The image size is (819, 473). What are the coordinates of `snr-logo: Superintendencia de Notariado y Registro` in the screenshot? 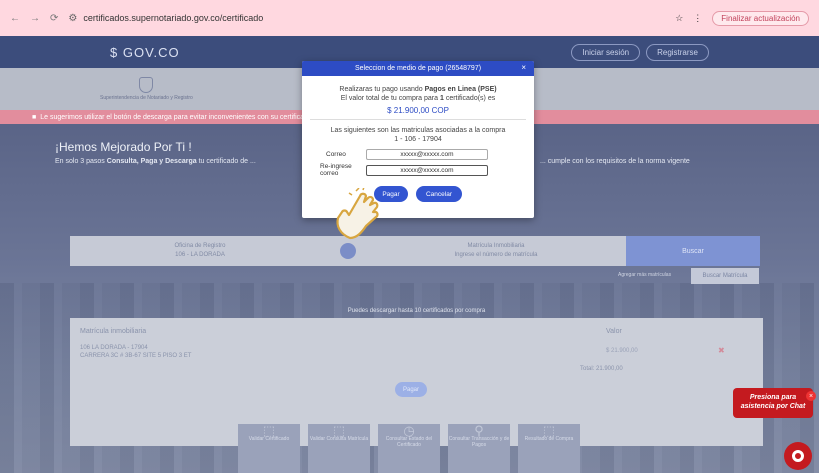 It's located at (146, 89).